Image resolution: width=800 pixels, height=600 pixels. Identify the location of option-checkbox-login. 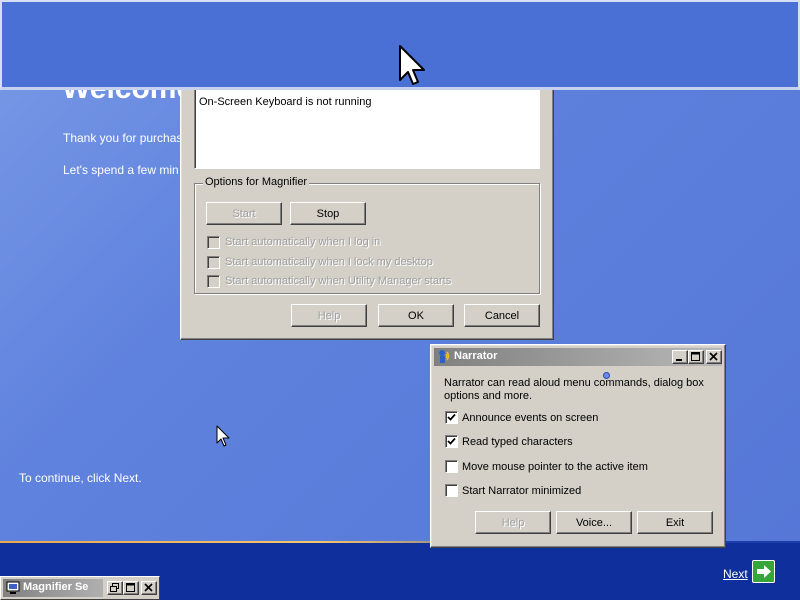
(213, 242).